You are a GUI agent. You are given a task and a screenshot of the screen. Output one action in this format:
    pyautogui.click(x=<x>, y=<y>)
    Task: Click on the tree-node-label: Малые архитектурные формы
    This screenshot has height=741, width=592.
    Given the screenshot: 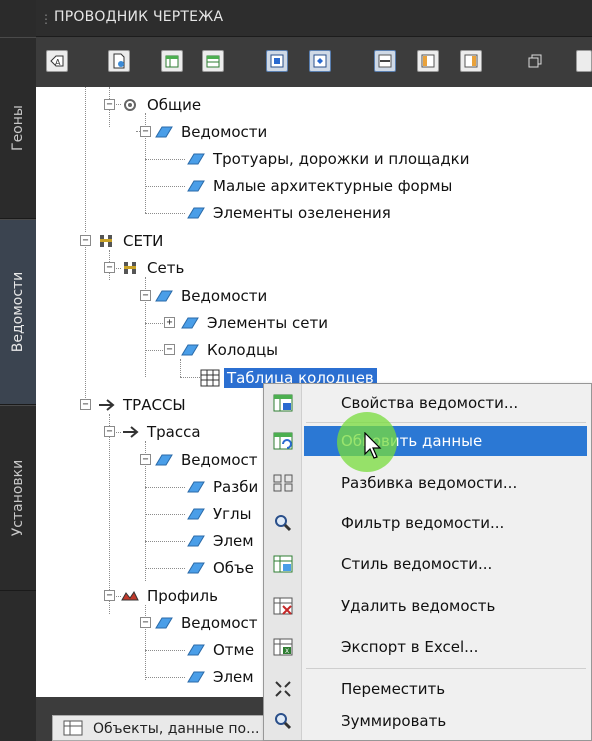 What is the action you would take?
    pyautogui.click(x=333, y=185)
    